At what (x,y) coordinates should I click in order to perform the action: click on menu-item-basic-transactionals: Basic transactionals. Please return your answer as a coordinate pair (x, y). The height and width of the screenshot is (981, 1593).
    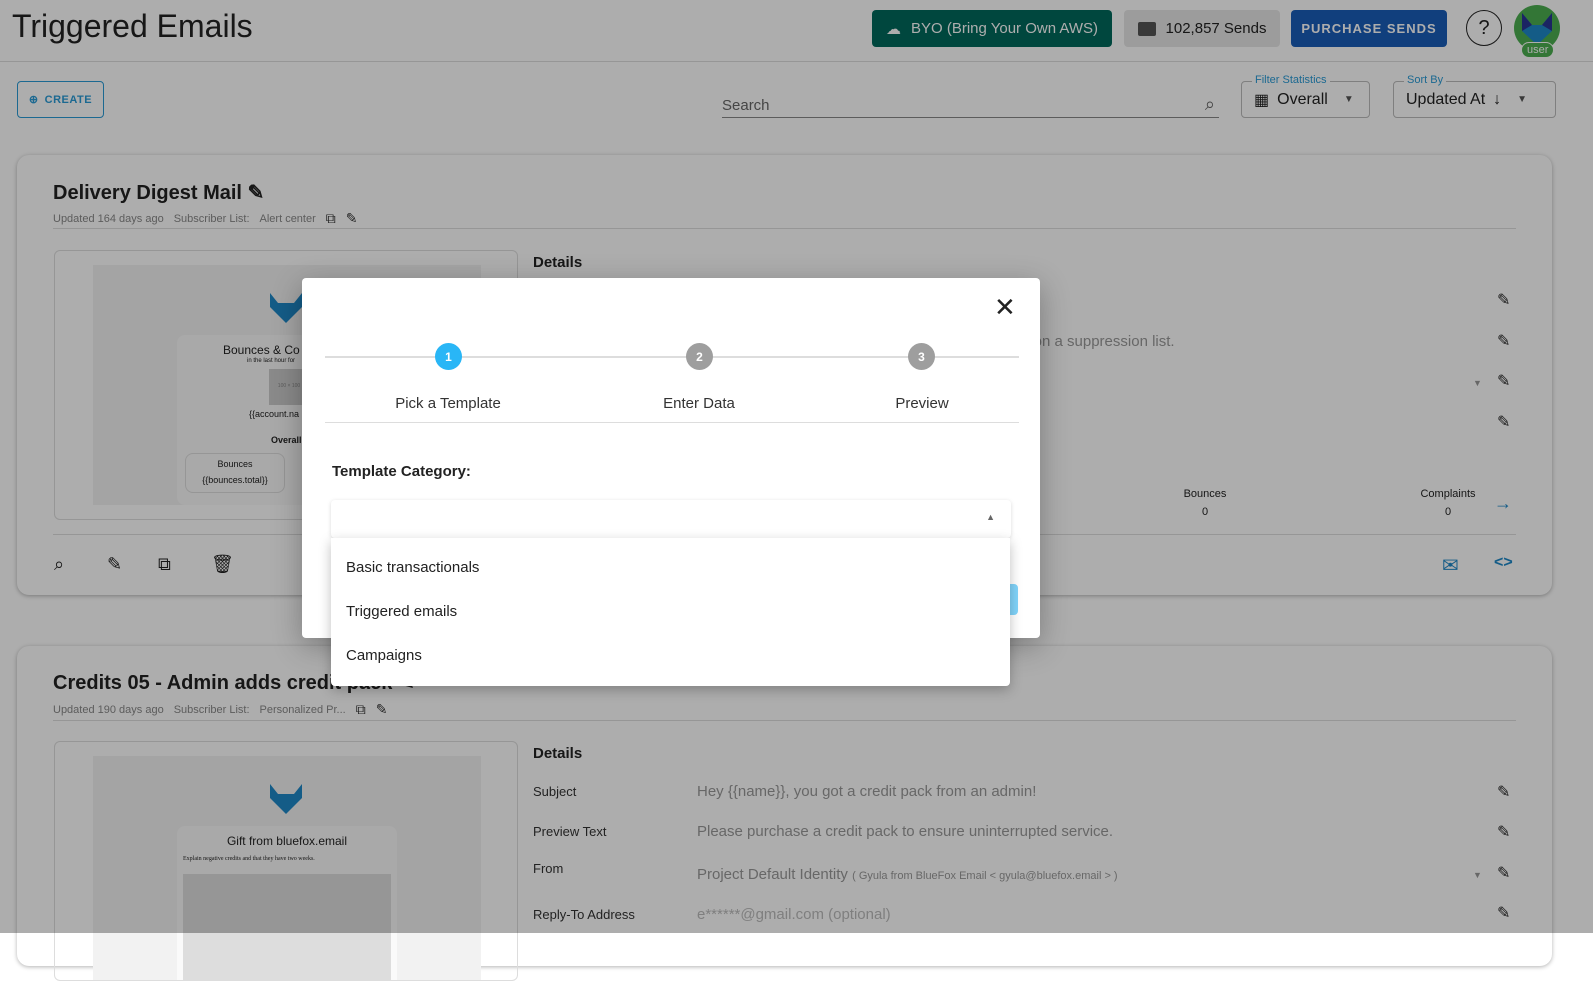
    Looking at the image, I should click on (412, 567).